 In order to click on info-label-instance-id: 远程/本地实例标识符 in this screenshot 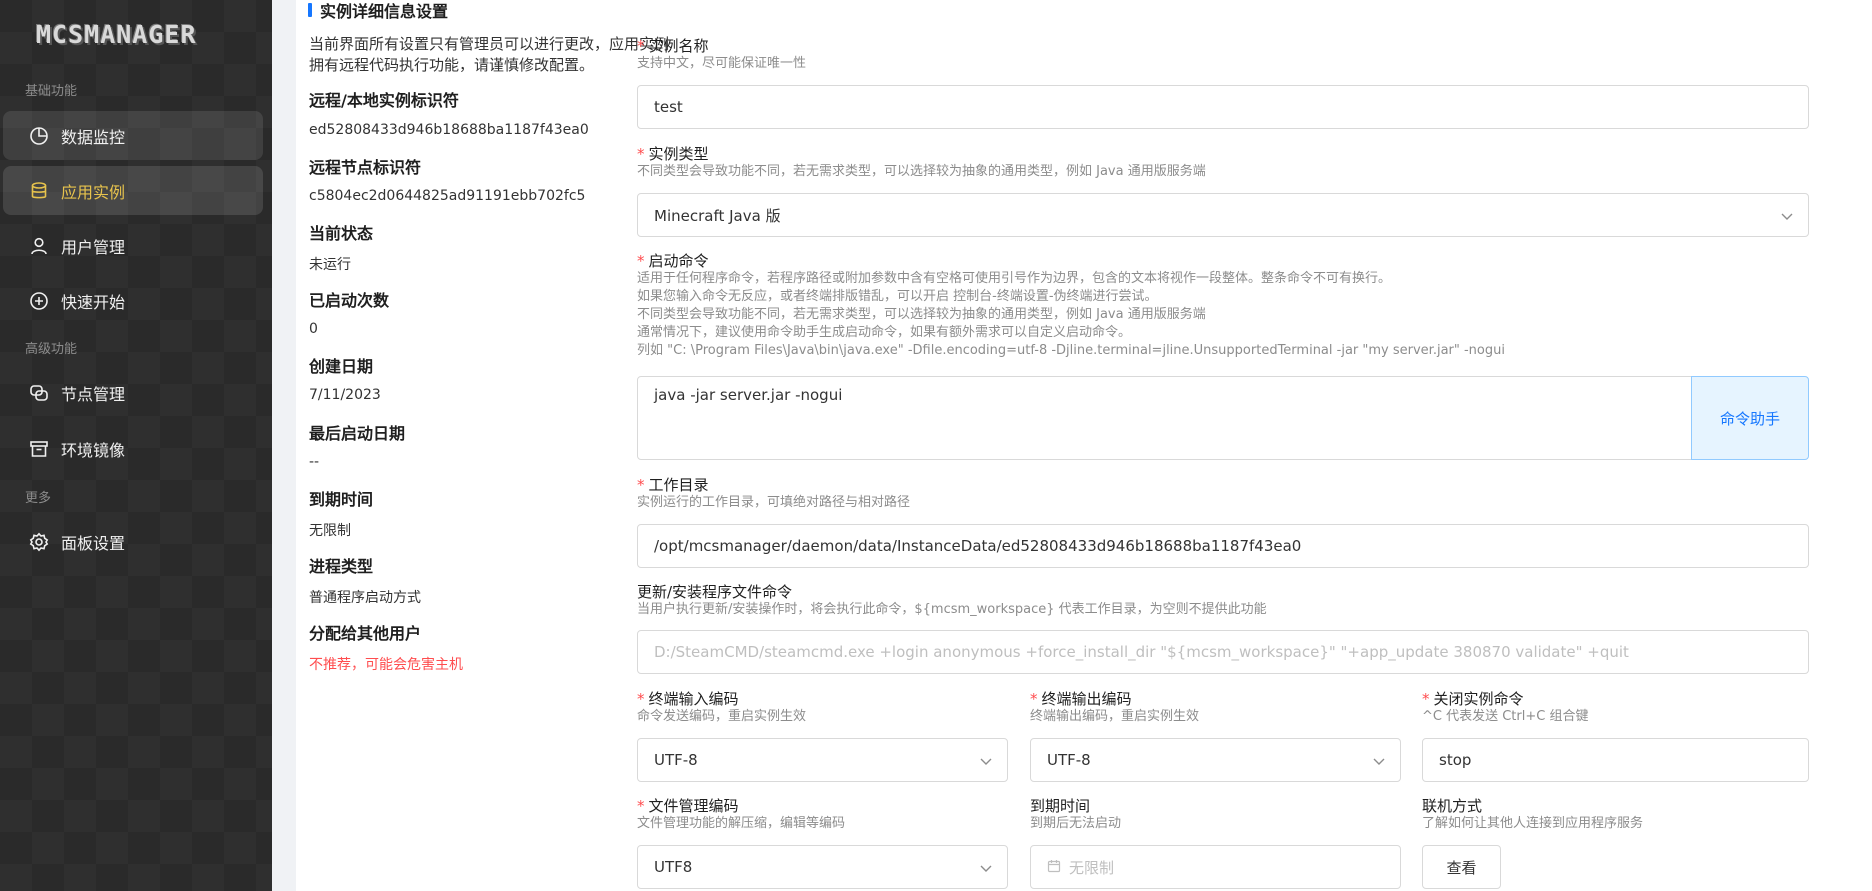, I will do `click(384, 100)`.